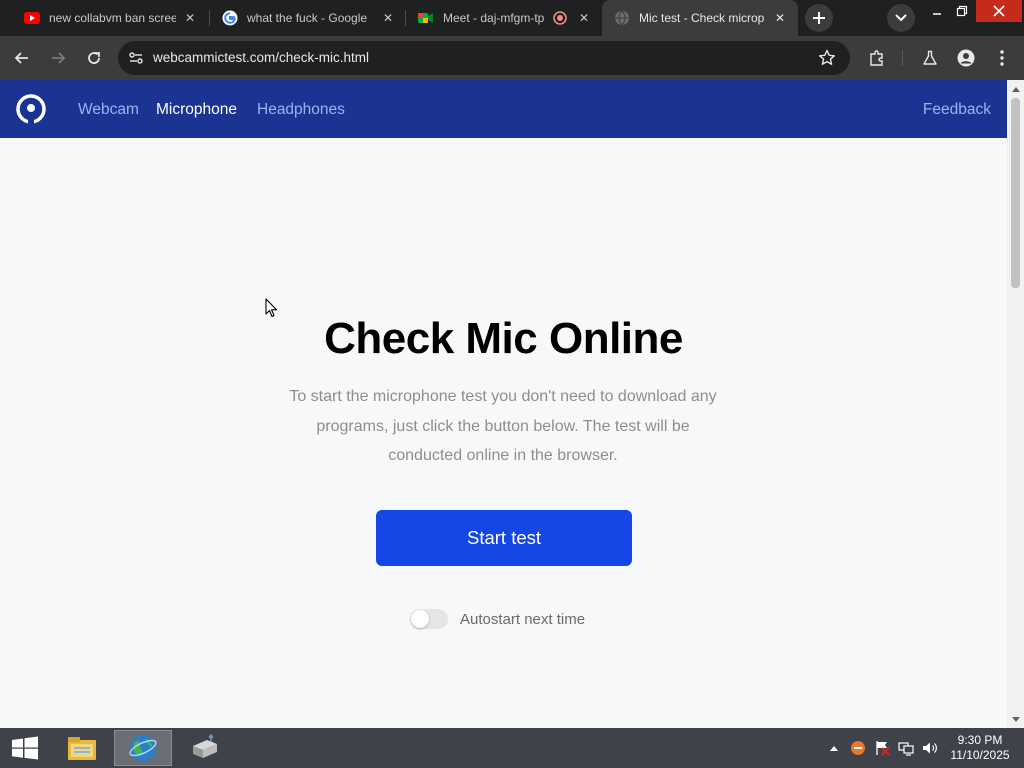 This screenshot has width=1024, height=768. Describe the element at coordinates (261, 57) in the screenshot. I see `url-text: webcammictest.com/check-mic.html` at that location.